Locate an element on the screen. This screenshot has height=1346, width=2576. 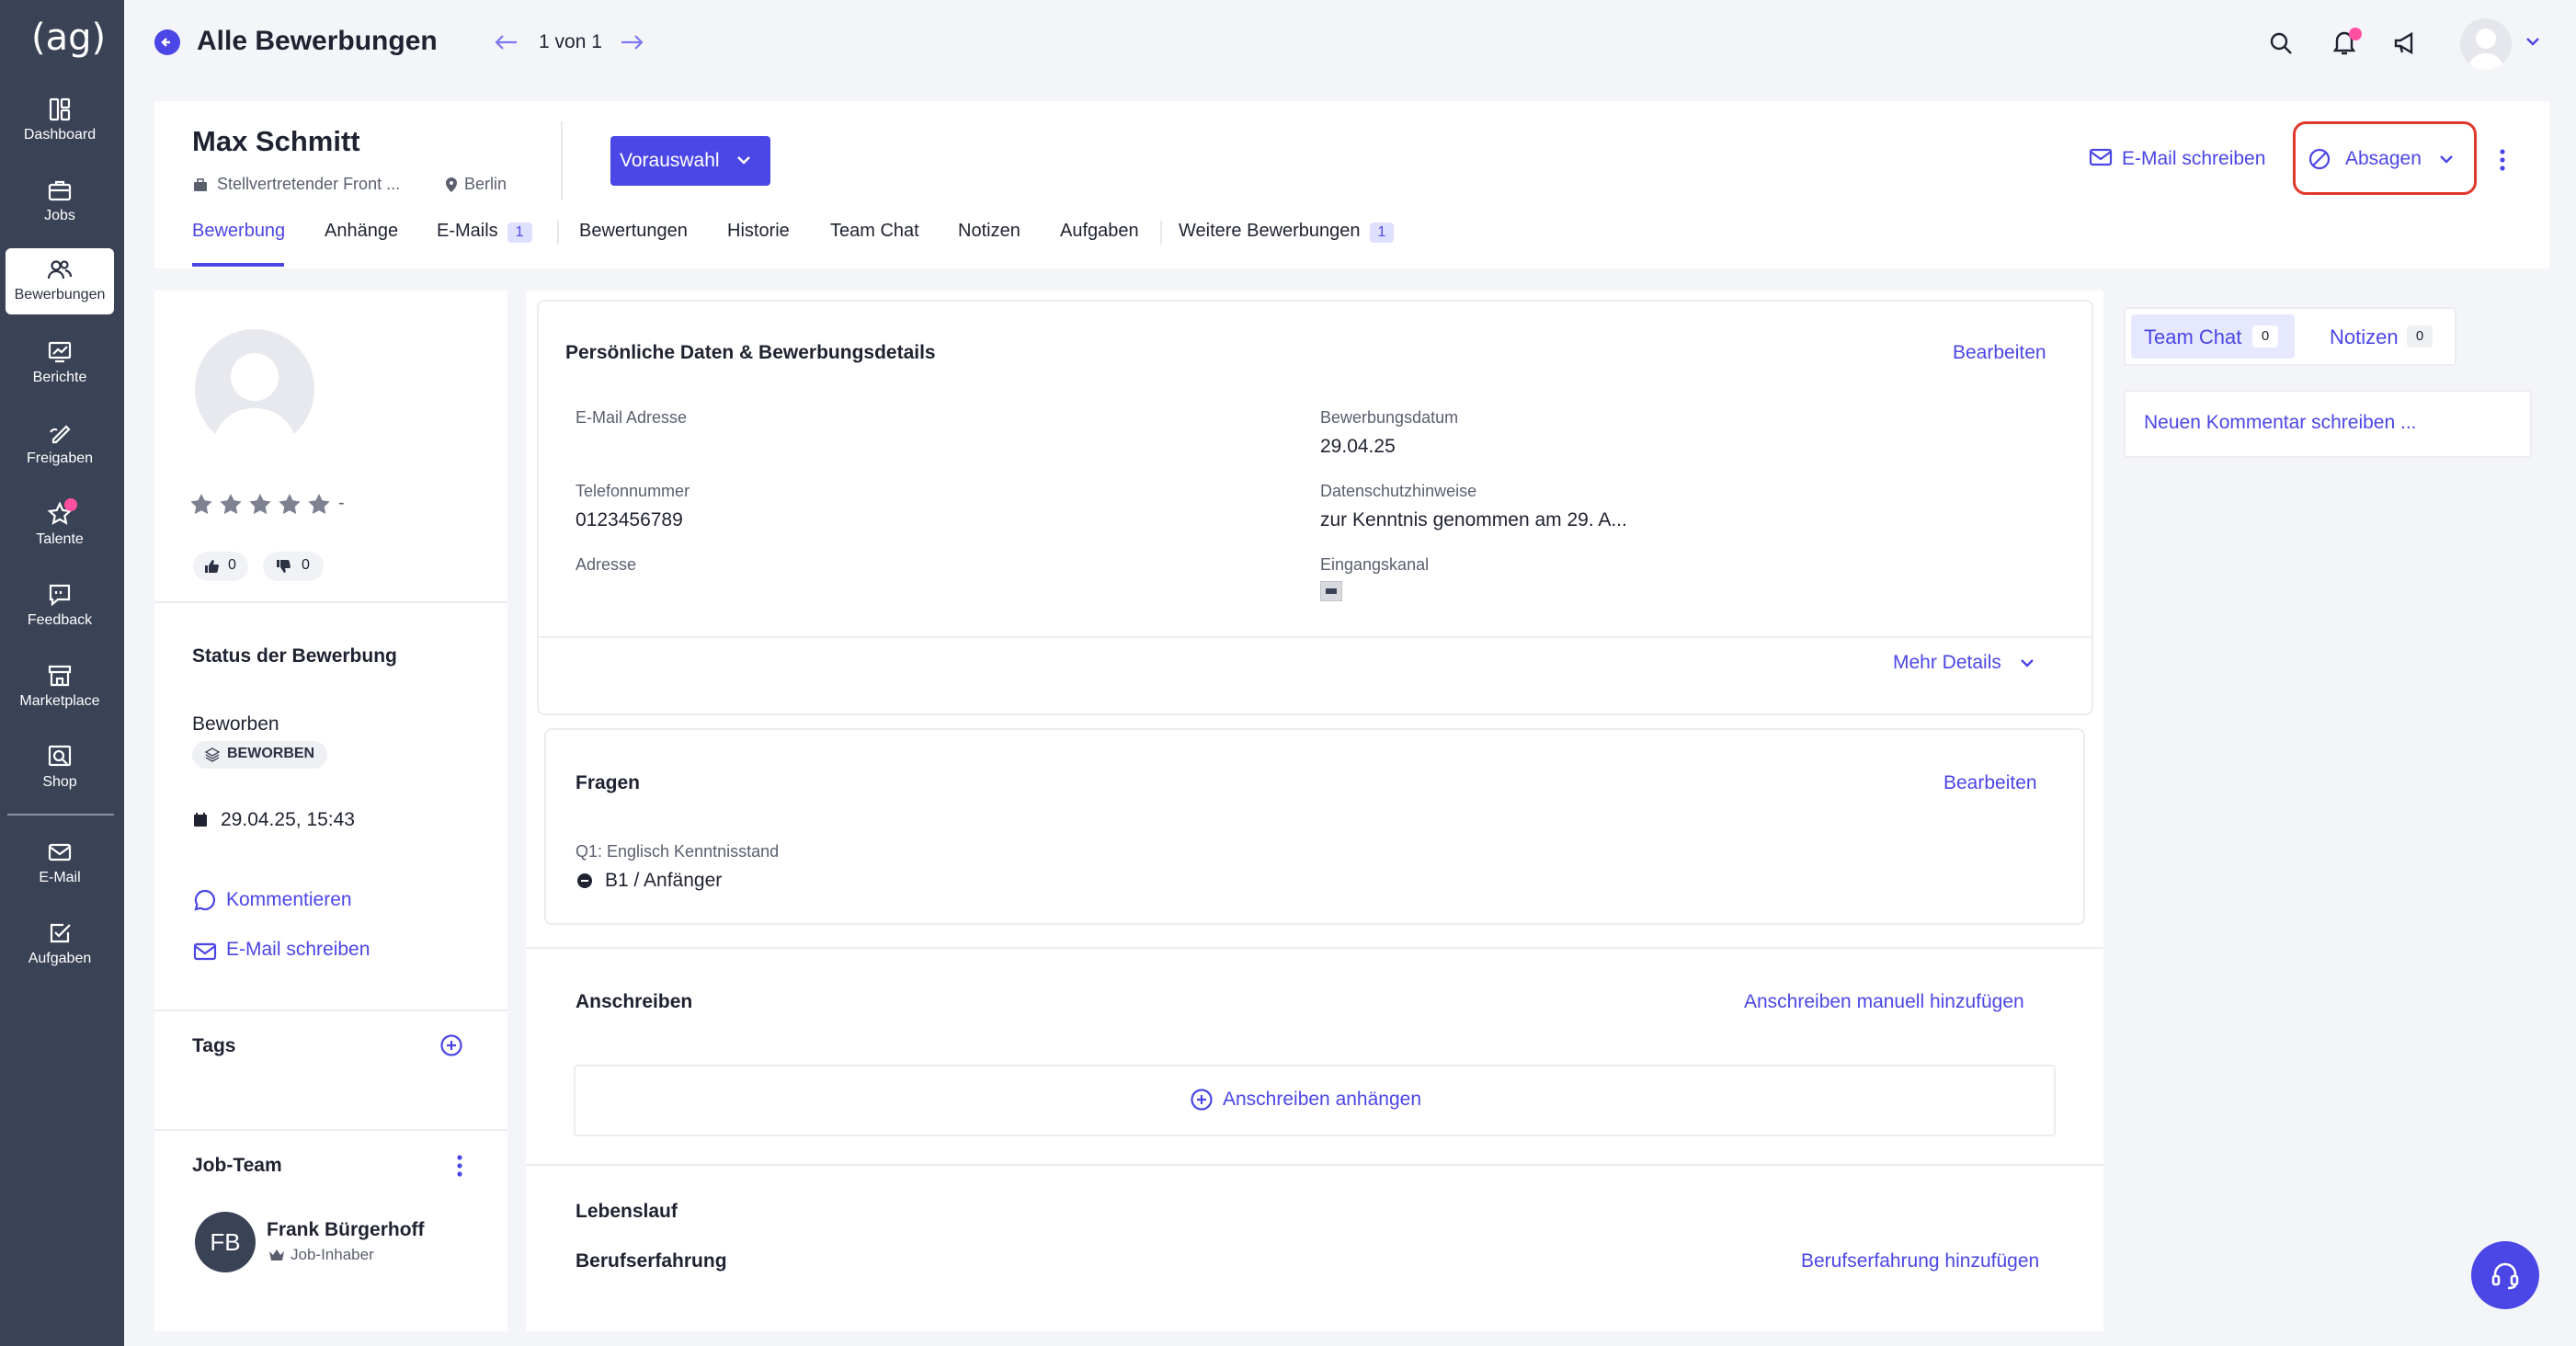
tab-aufgaben: Aufgaben is located at coordinates (1099, 231).